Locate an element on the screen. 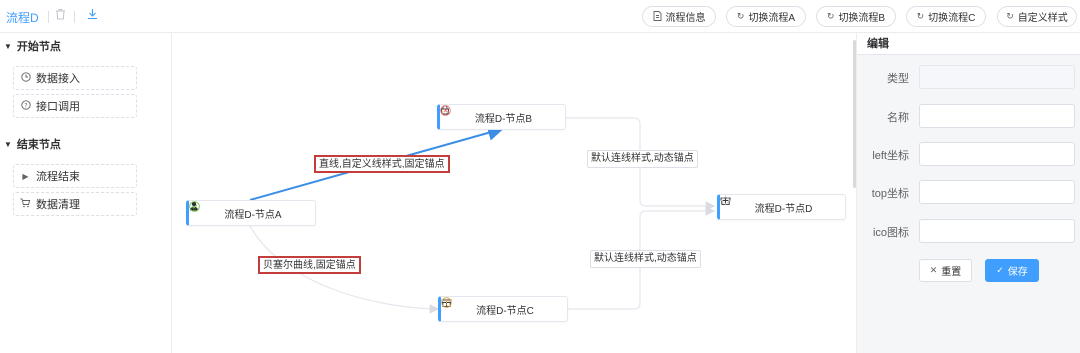 Image resolution: width=1080 pixels, height=353 pixels. field-label-type: 类型 is located at coordinates (898, 79).